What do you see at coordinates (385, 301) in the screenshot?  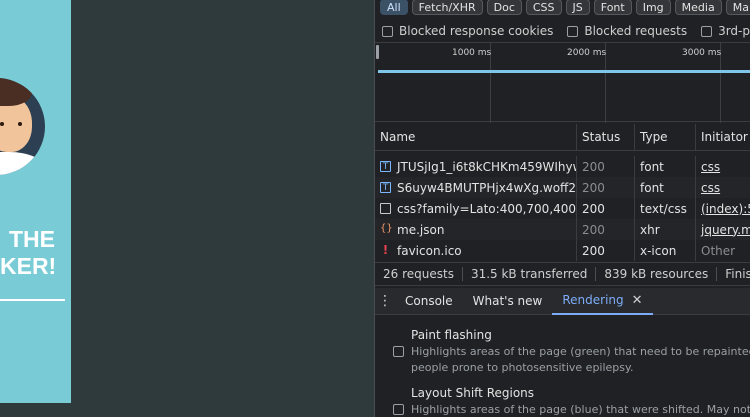 I see `more-options-icon: ⋮` at bounding box center [385, 301].